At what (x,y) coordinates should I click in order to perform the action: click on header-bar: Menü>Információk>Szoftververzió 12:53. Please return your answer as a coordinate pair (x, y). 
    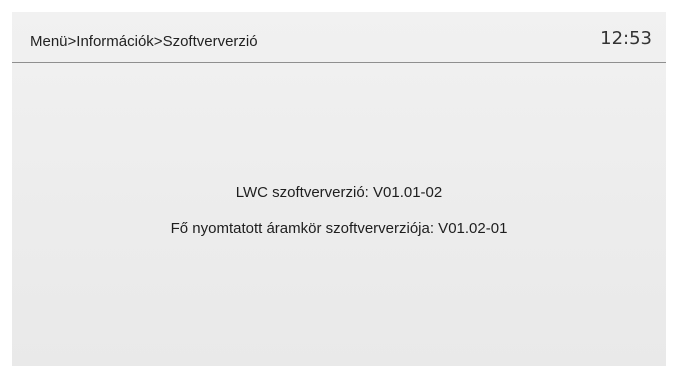
    Looking at the image, I should click on (339, 37).